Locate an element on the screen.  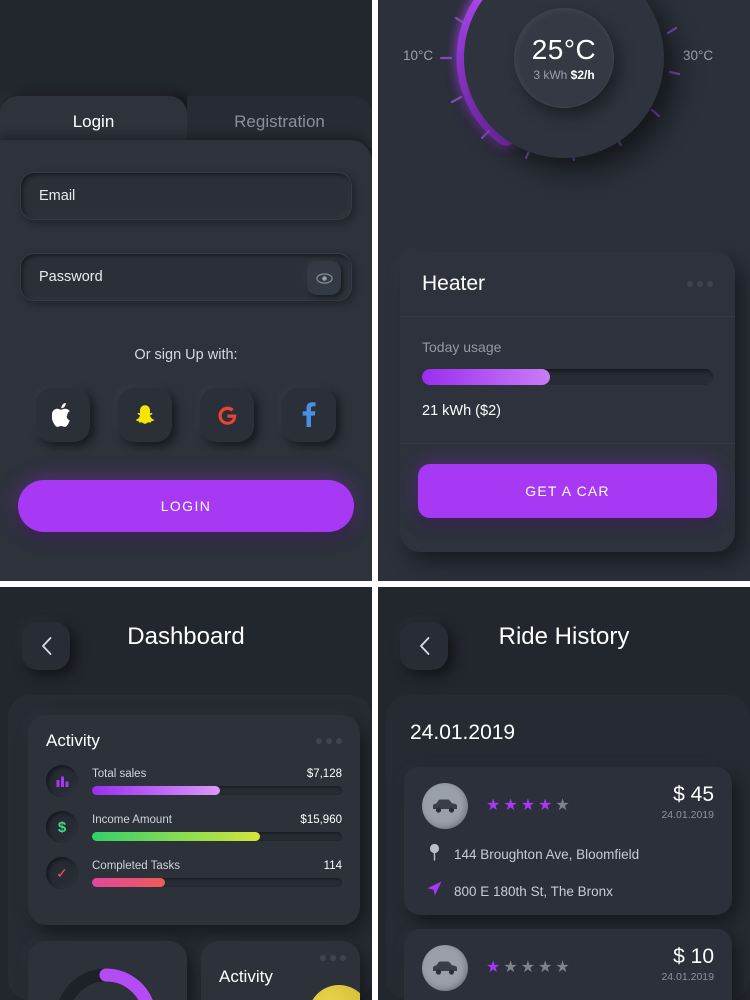
activity-title: Activity is located at coordinates (73, 740).